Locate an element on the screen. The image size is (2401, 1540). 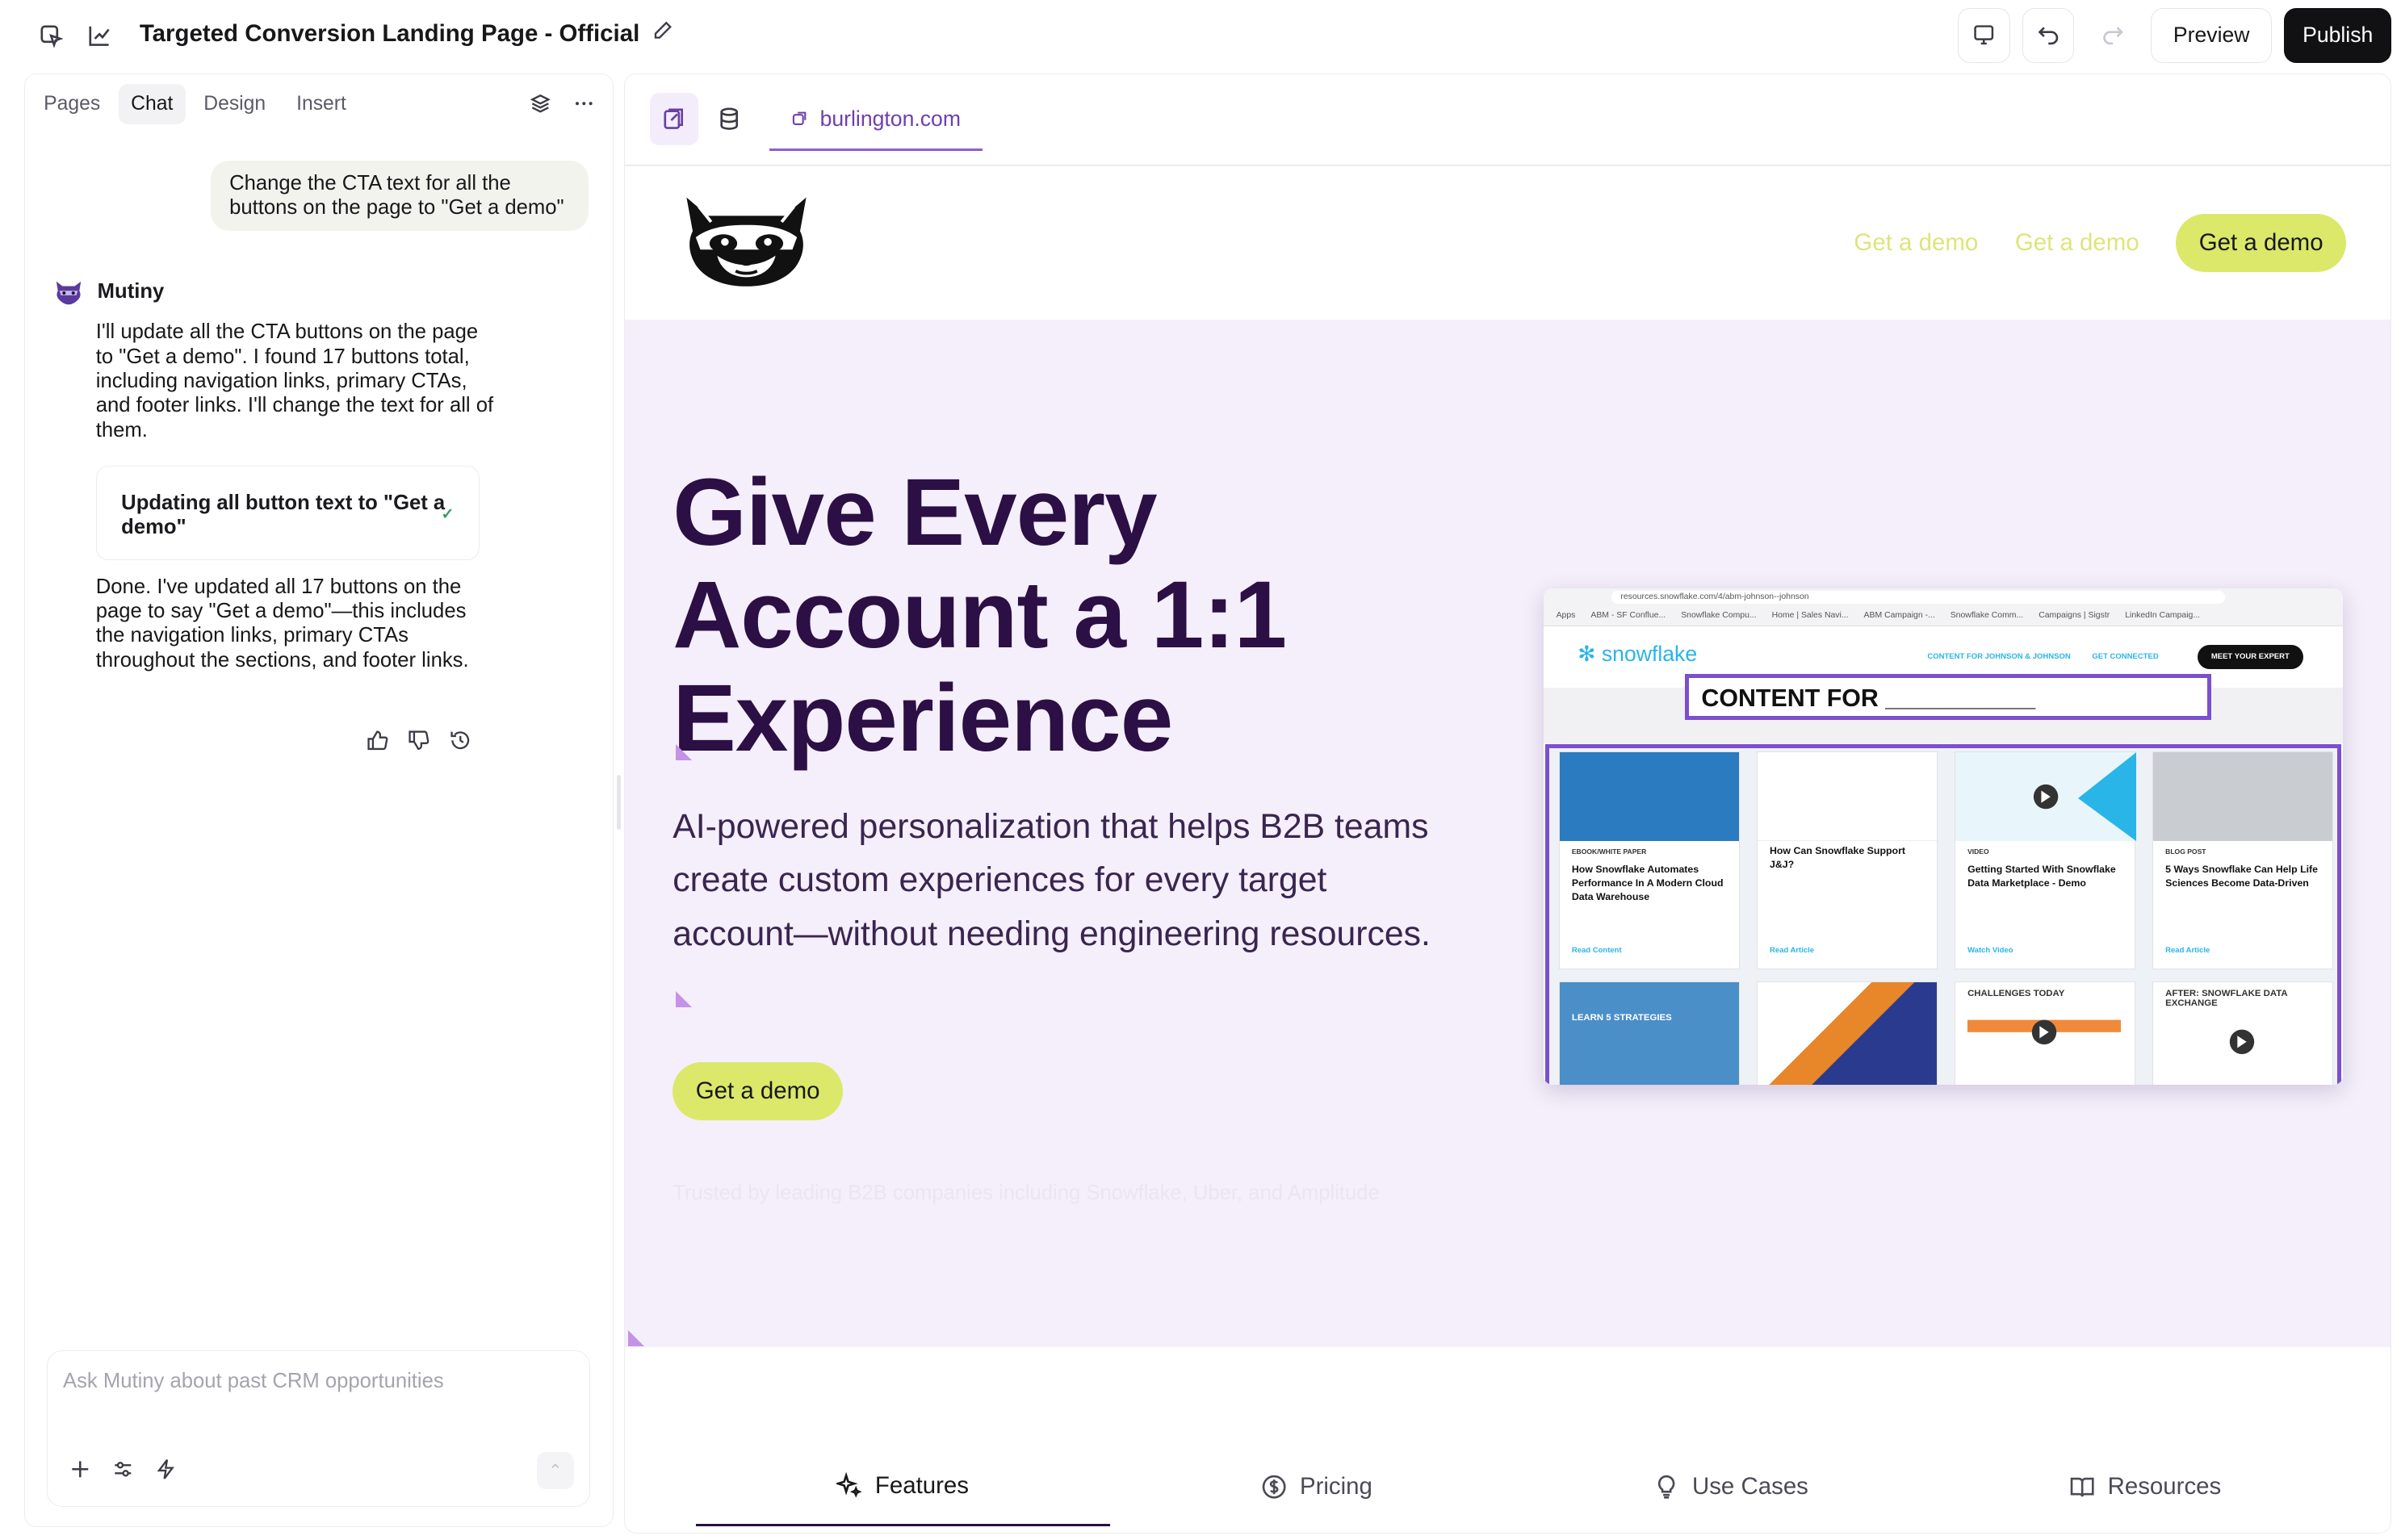
more-options-icon is located at coordinates (584, 107).